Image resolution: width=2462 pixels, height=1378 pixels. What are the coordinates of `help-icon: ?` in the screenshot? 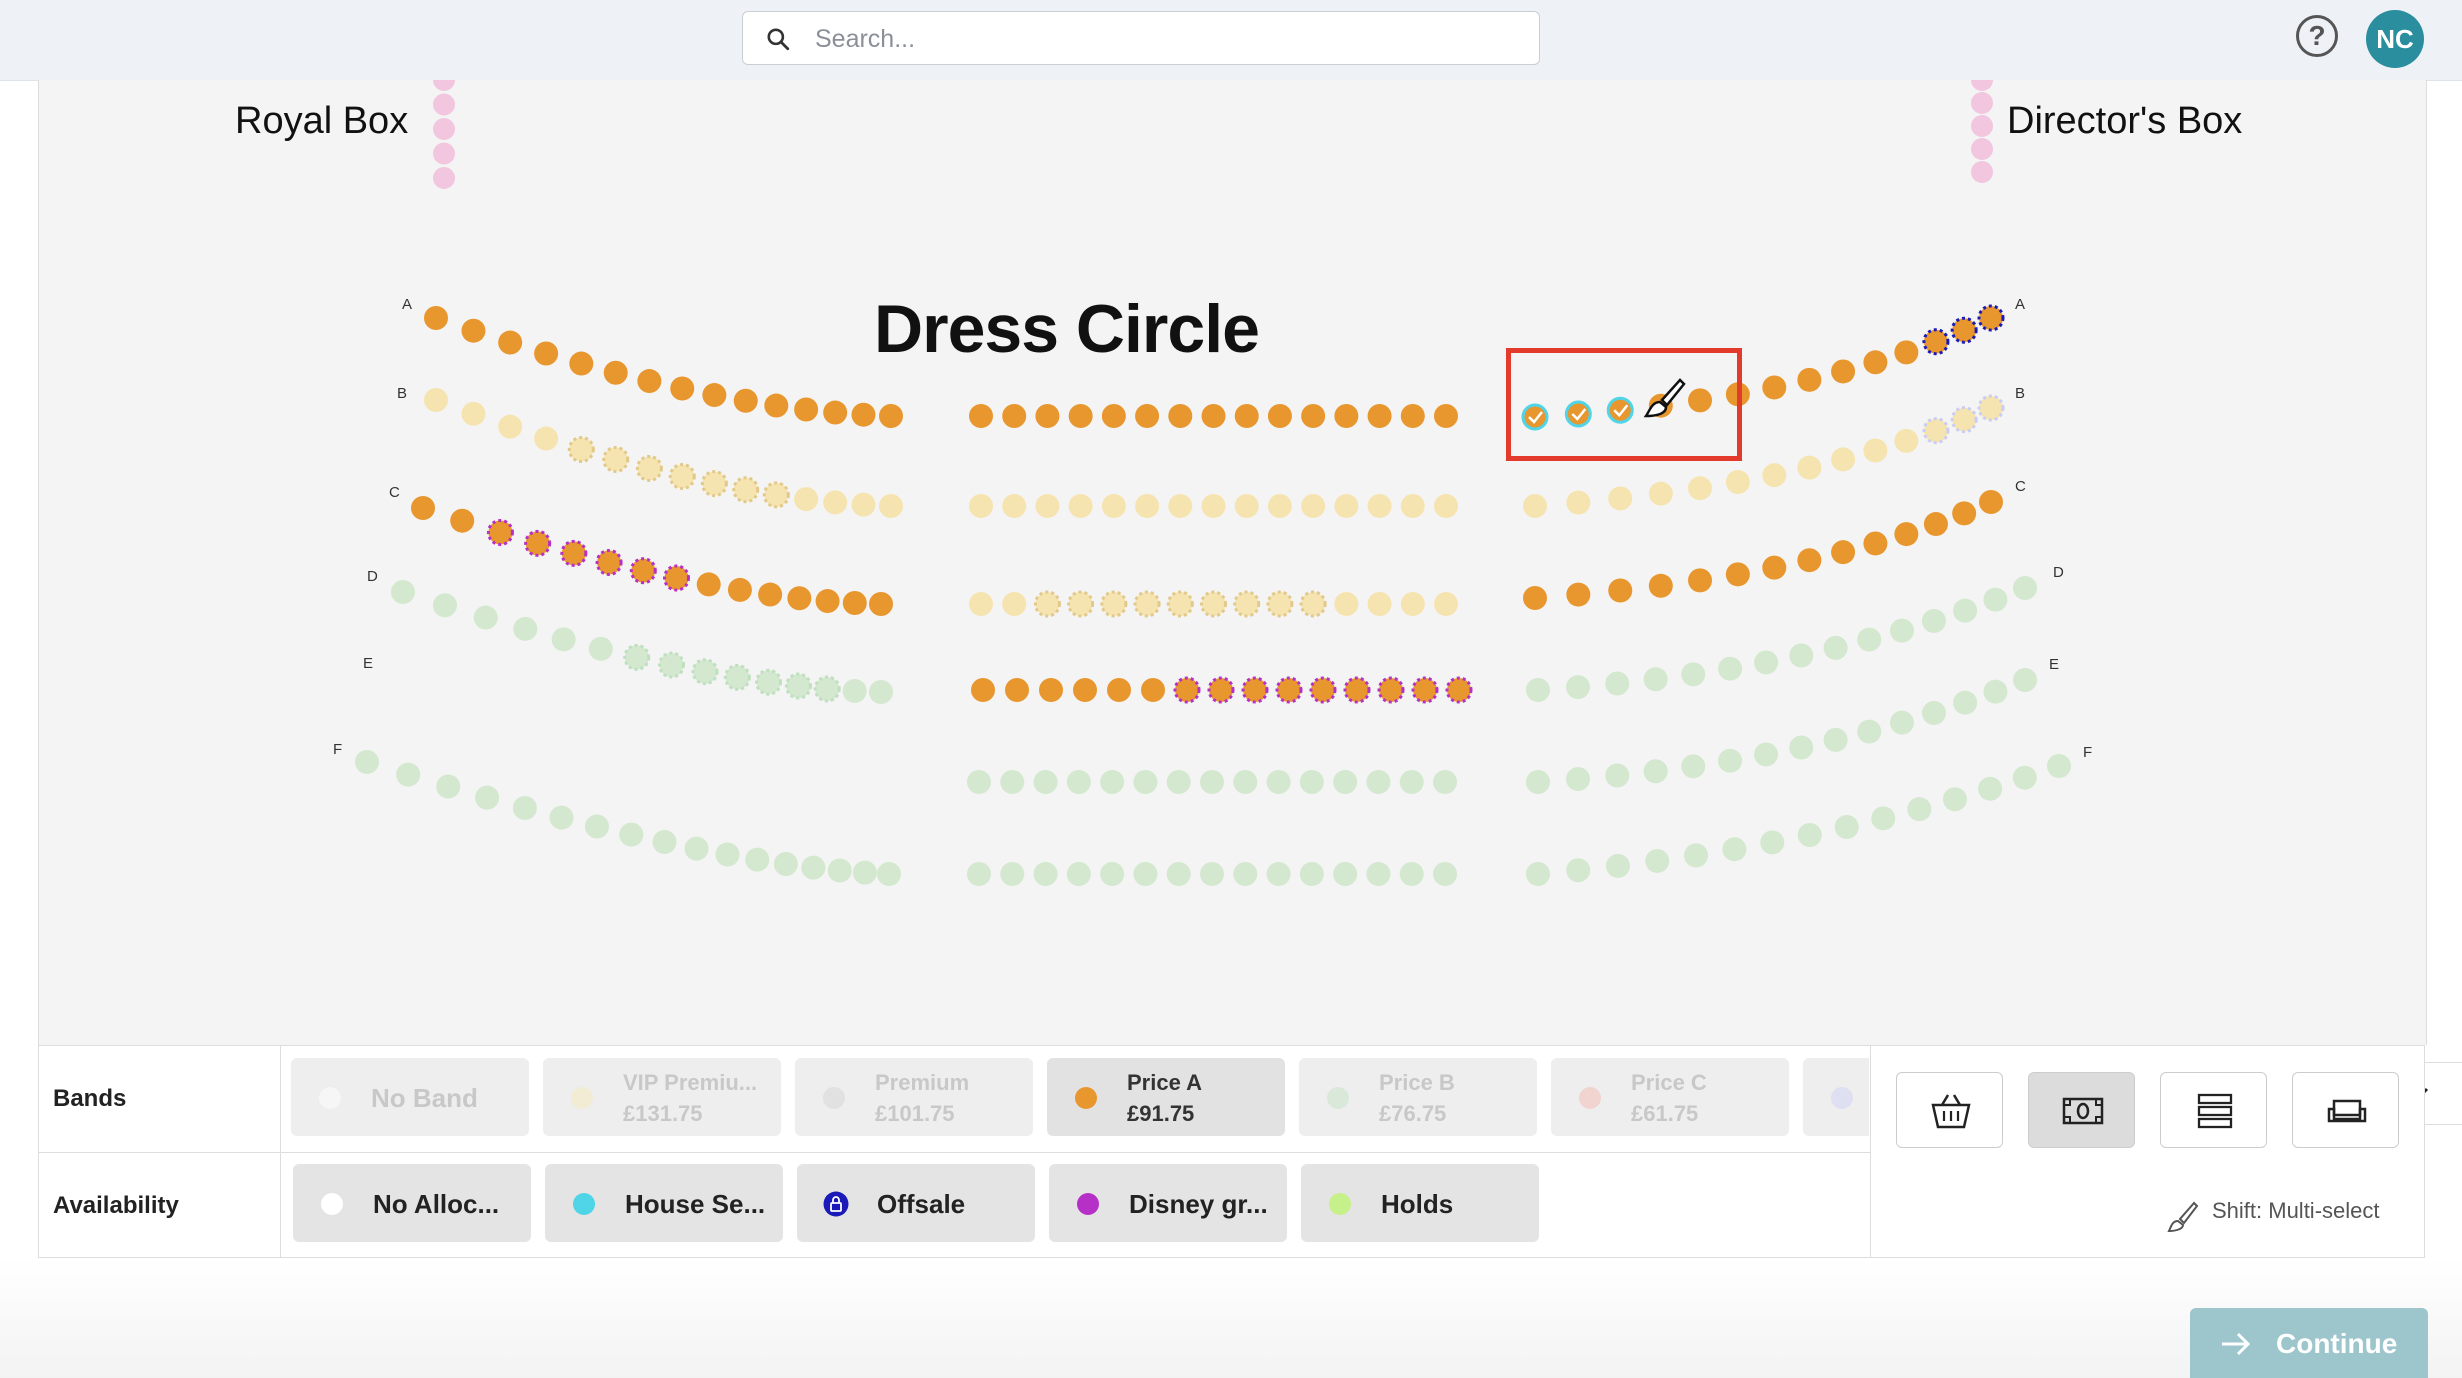 It's located at (2317, 36).